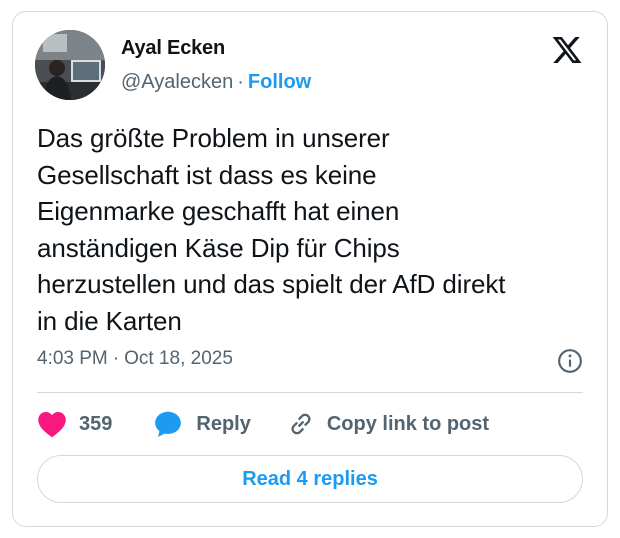 This screenshot has height=538, width=620. What do you see at coordinates (213, 138) in the screenshot?
I see `tweet-text-line: Das größte Problem in unserer` at bounding box center [213, 138].